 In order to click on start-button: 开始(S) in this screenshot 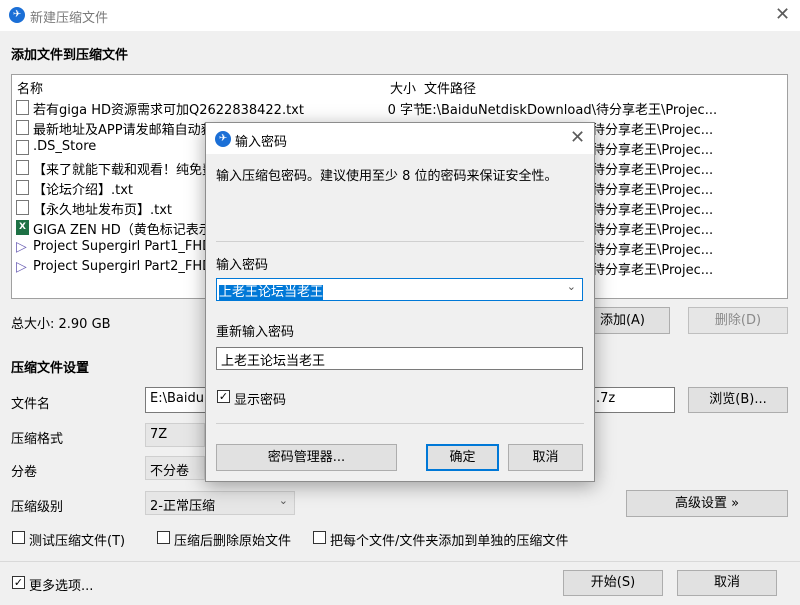, I will do `click(613, 583)`.